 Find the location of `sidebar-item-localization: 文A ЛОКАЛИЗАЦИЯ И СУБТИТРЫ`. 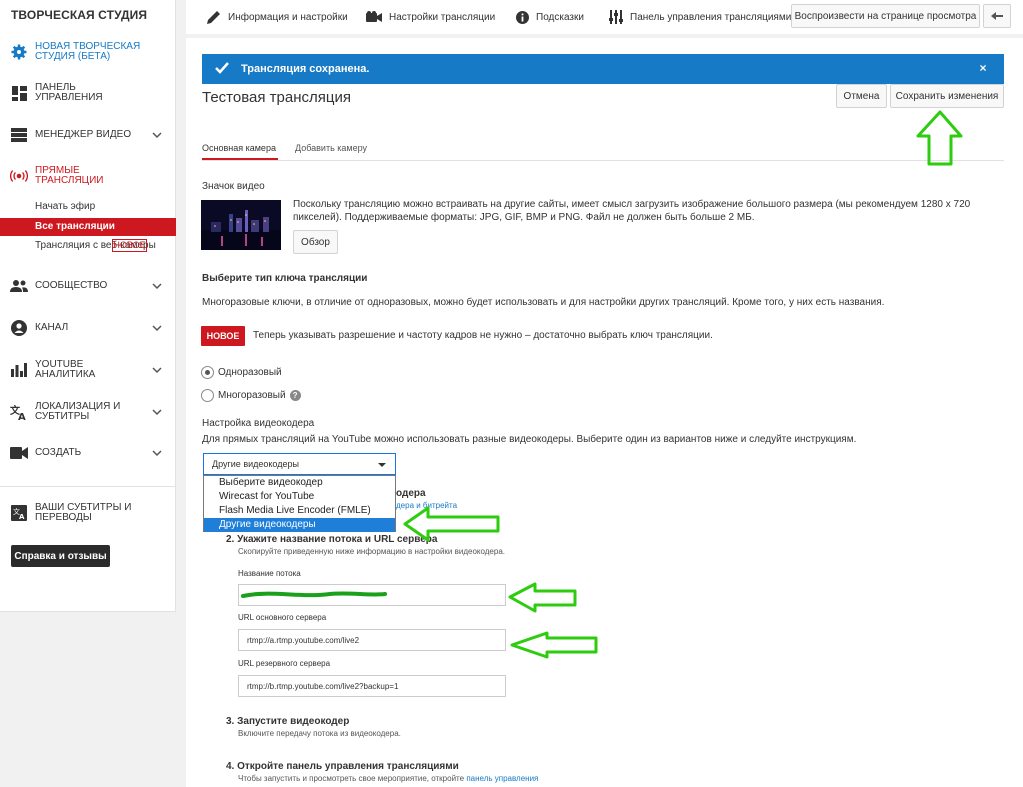

sidebar-item-localization: 文A ЛОКАЛИЗАЦИЯ И СУБТИТРЫ is located at coordinates (88, 412).